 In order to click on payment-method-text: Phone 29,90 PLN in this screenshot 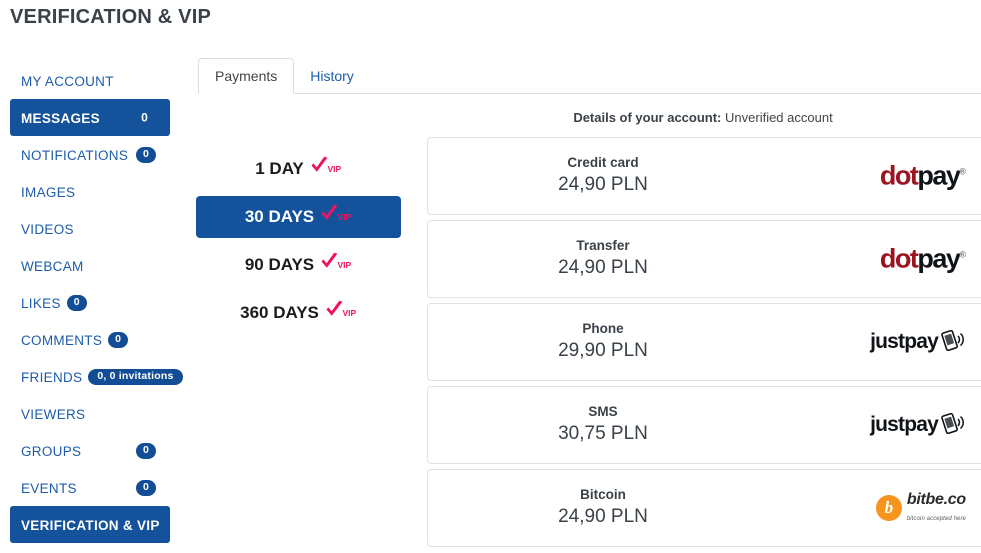, I will do `click(603, 342)`.